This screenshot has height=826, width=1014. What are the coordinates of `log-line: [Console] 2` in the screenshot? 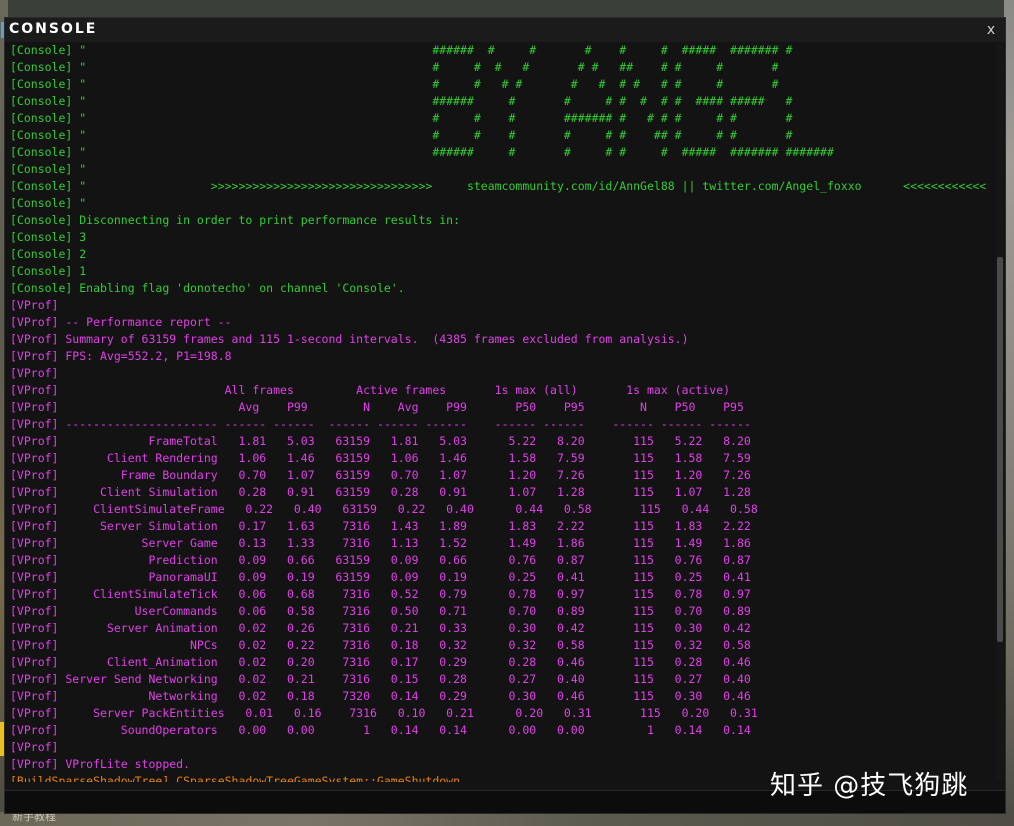 It's located at (48, 254).